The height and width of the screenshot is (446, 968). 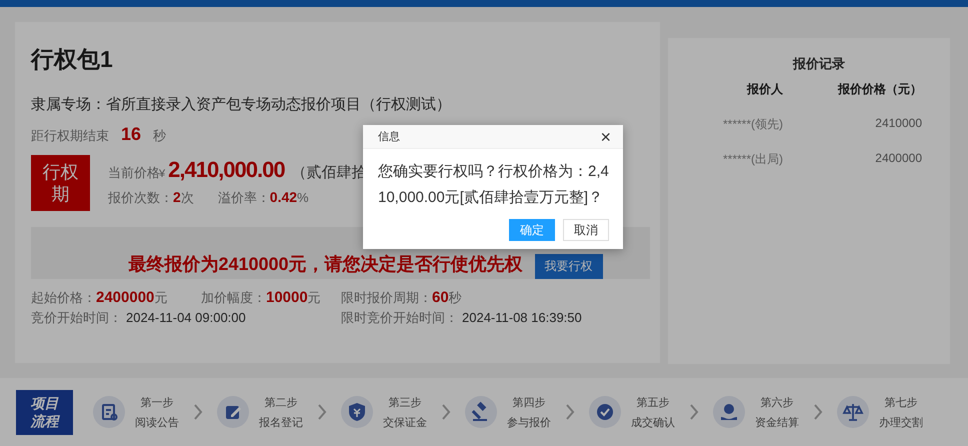 I want to click on bidder-cell-text: ******(领先), so click(x=752, y=124).